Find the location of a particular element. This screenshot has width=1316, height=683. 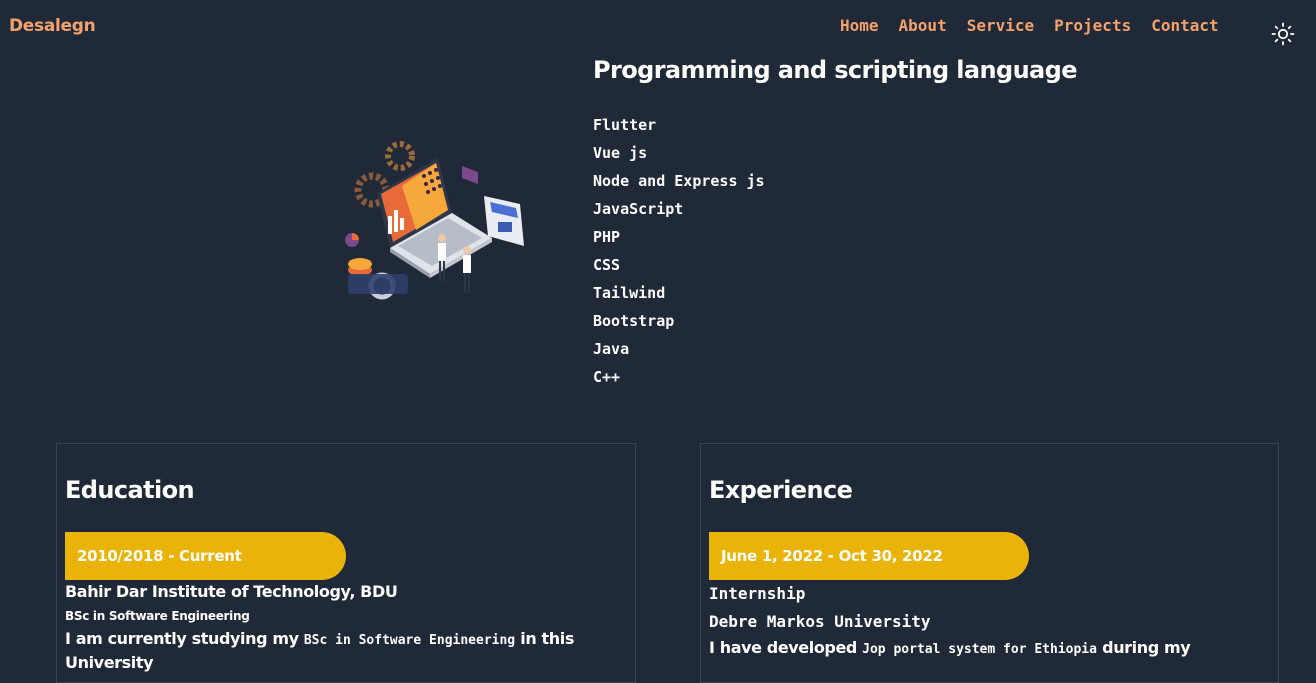

education-school: Bahir Dar Institute of Technology, BDU is located at coordinates (231, 591).